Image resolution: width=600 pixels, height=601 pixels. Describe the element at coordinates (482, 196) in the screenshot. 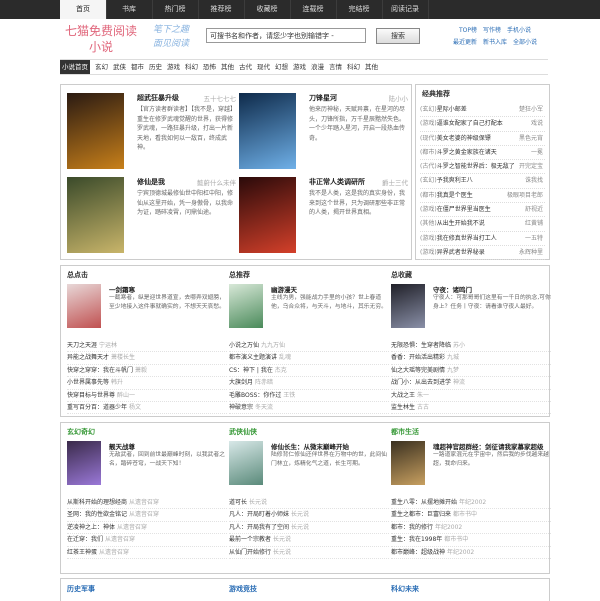

I see `list-item: (都市)我真是个医生 极眼项目老郎` at that location.